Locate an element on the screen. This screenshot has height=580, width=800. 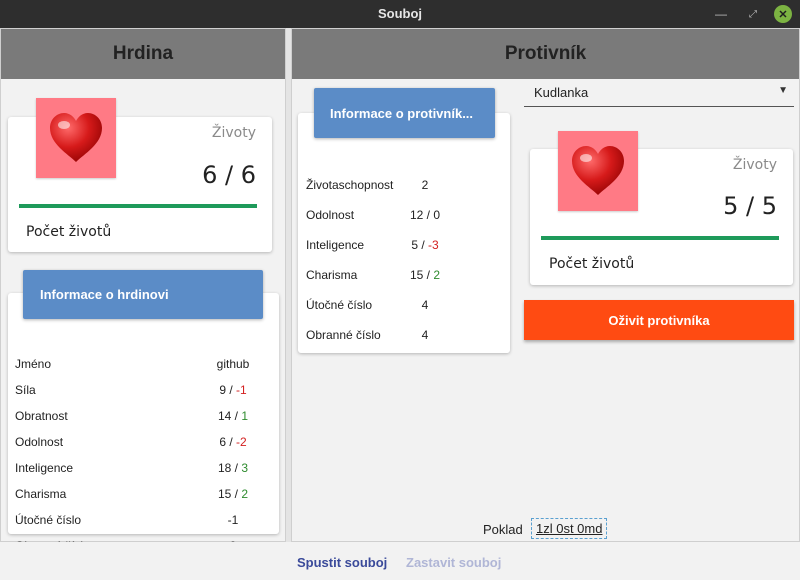
hero-info-header: Informace o hrdinovi is located at coordinates (143, 294).